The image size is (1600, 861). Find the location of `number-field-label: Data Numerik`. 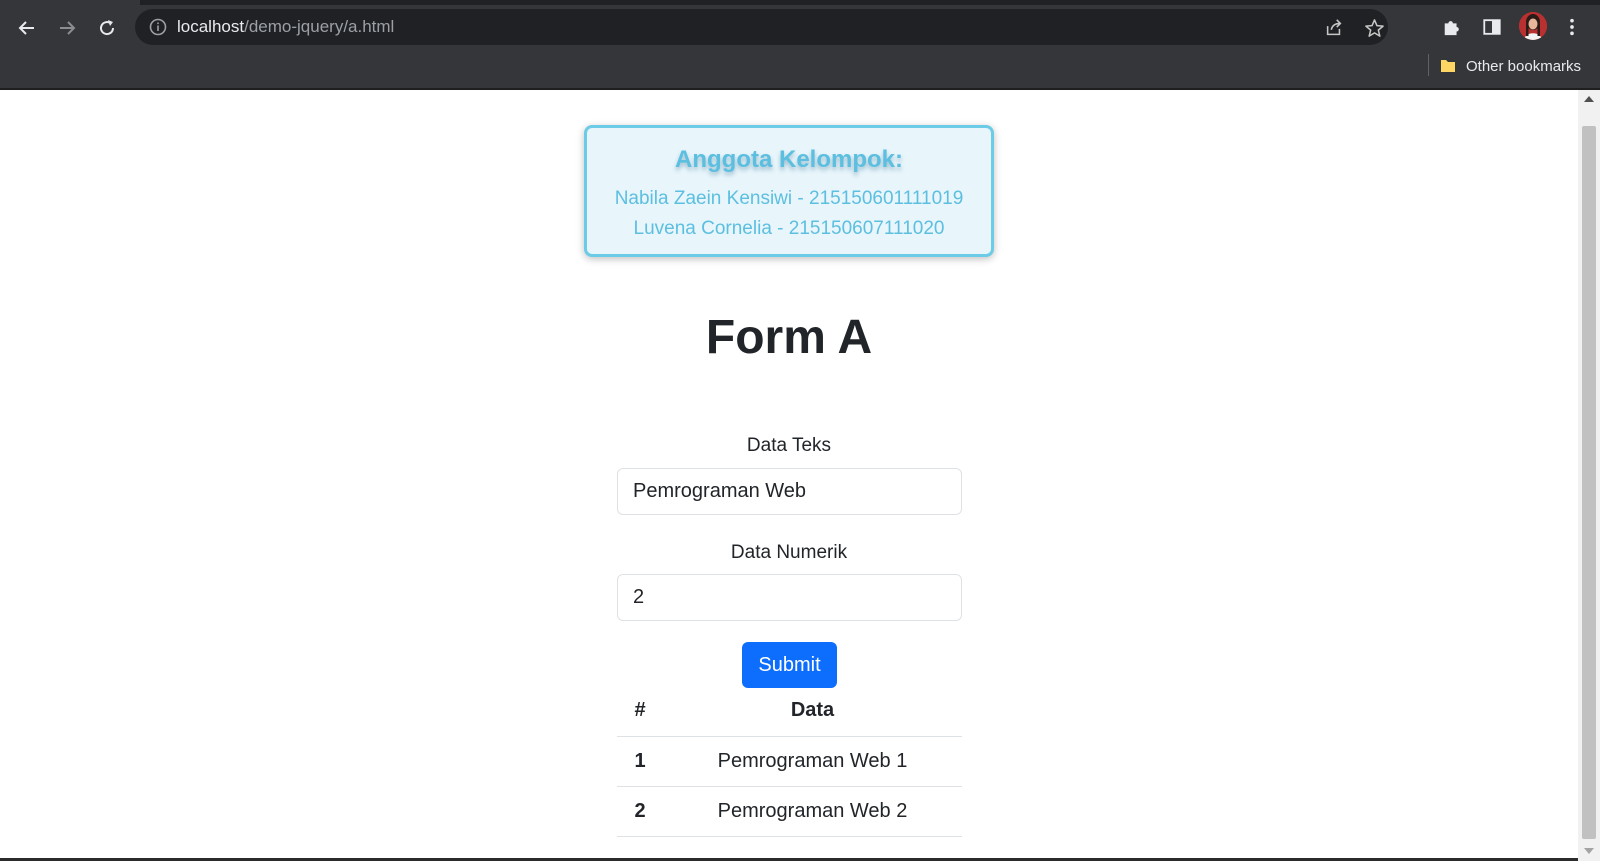

number-field-label: Data Numerik is located at coordinates (789, 552).